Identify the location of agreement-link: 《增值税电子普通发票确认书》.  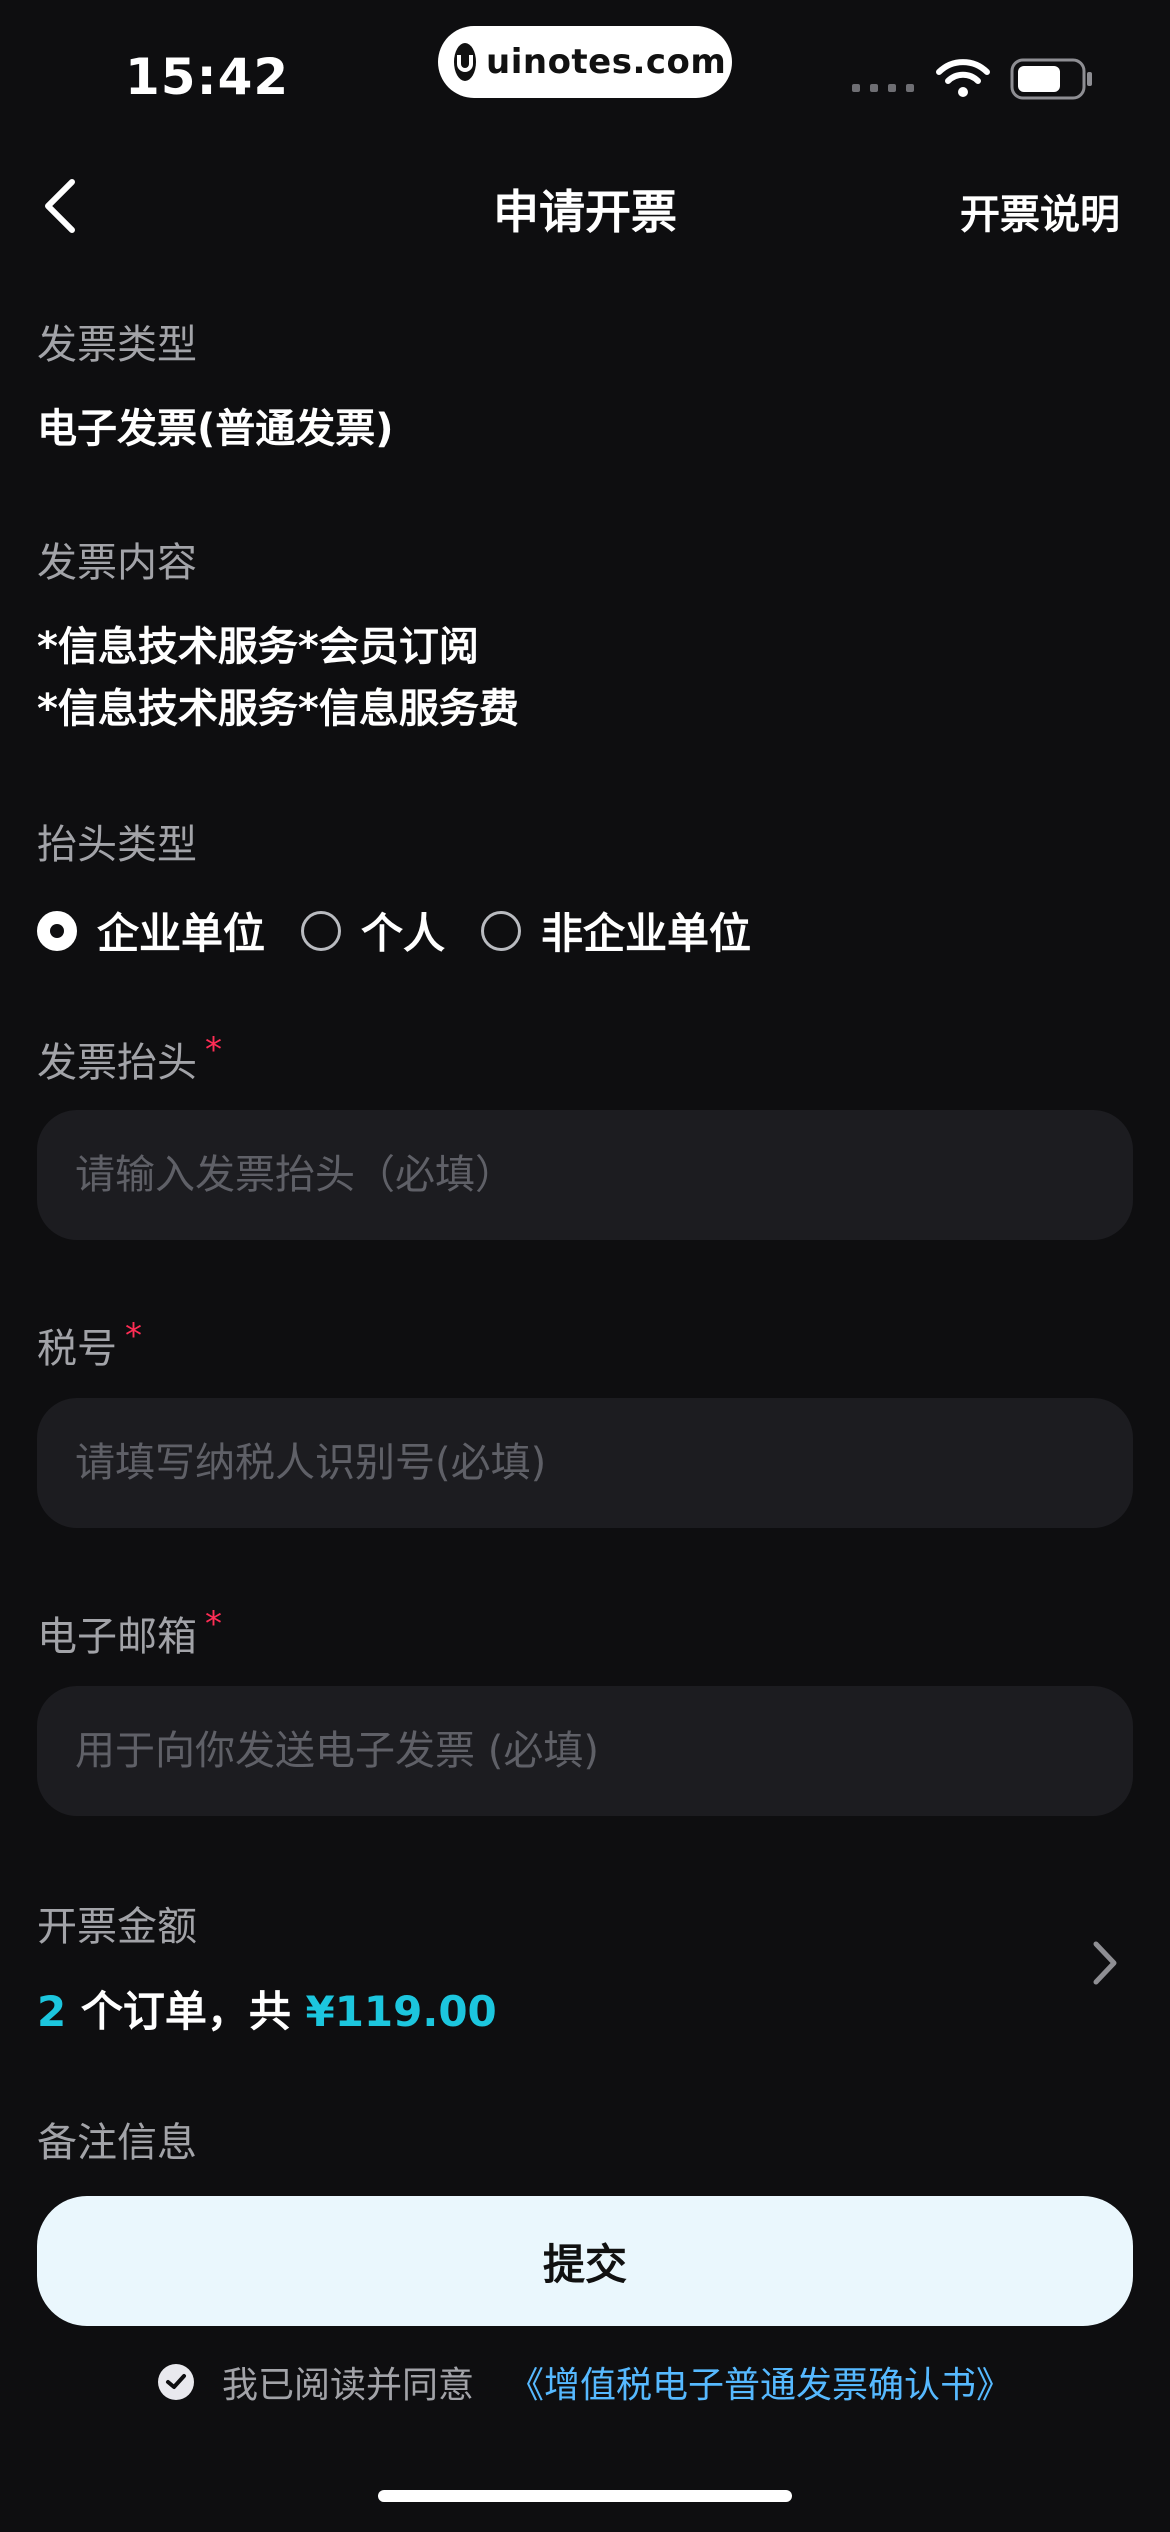
(760, 2382).